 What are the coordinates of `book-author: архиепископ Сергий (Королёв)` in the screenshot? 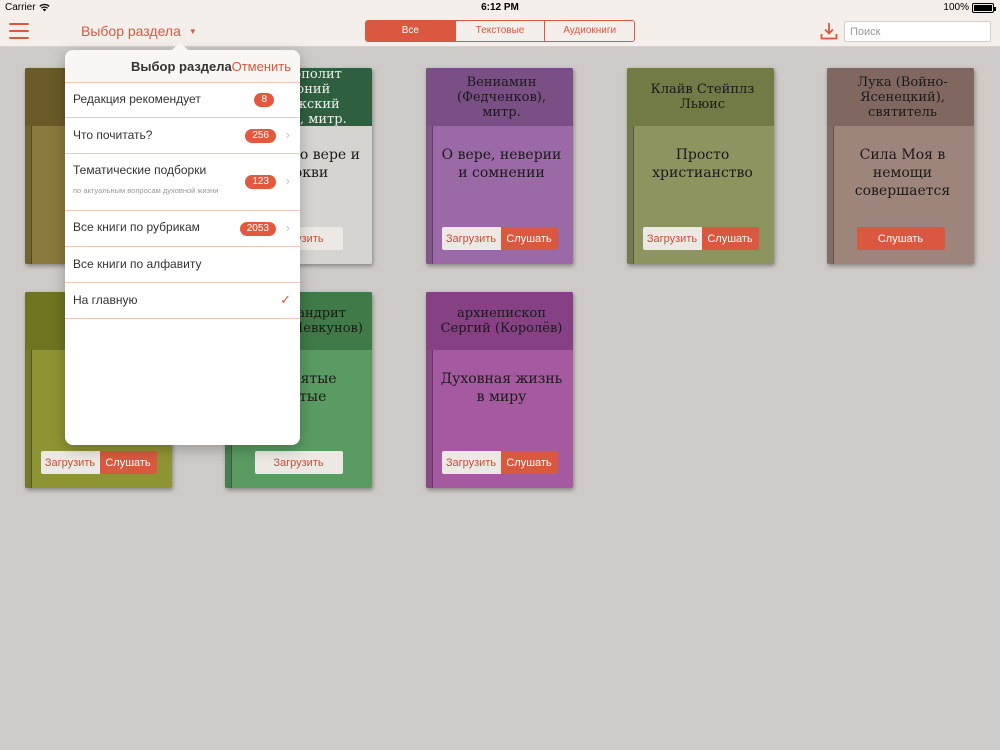 It's located at (499, 321).